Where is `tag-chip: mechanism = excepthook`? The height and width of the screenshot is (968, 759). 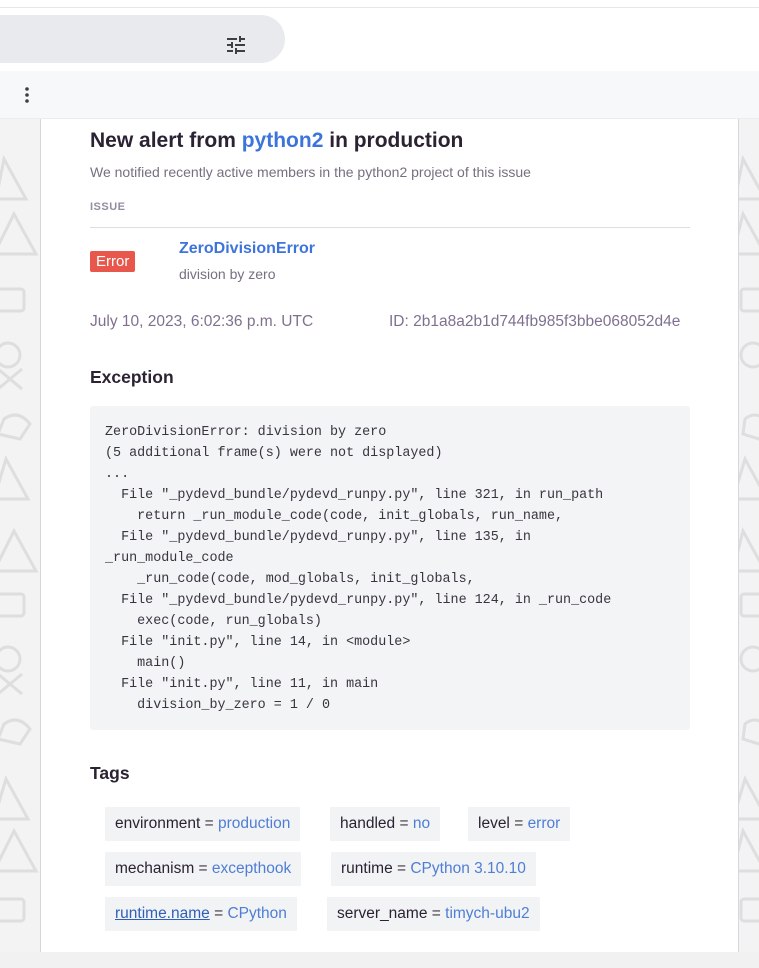
tag-chip: mechanism = excepthook is located at coordinates (203, 869).